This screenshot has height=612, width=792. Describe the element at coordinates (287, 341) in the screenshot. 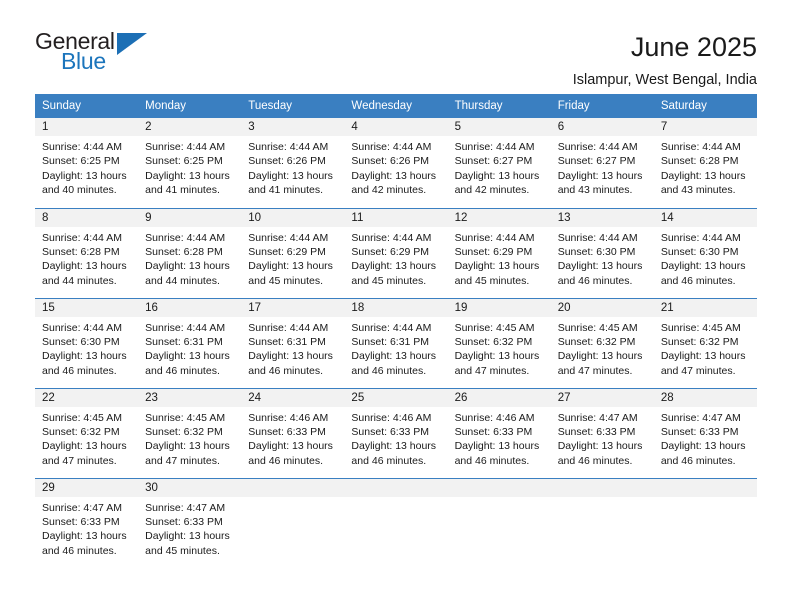

I see `day-detail-sunset: Sunset: 6:31 PM` at that location.